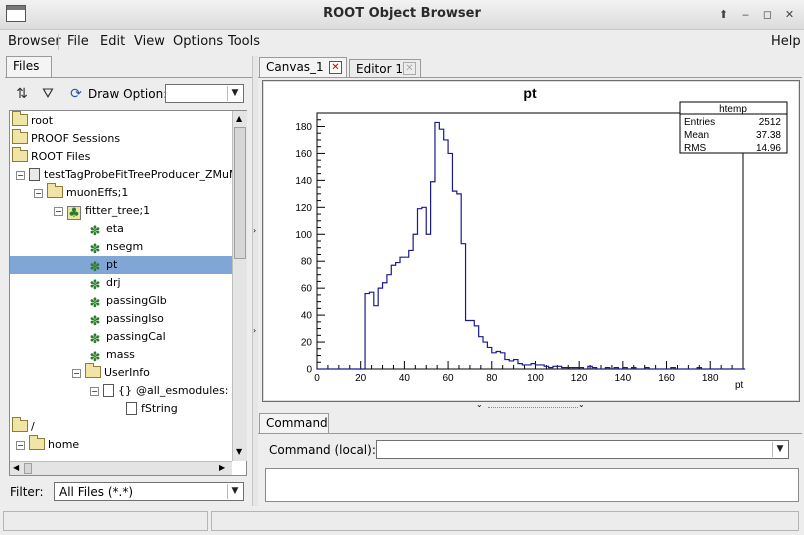 This screenshot has height=535, width=804. I want to click on move-up-icon: ⬆, so click(723, 14).